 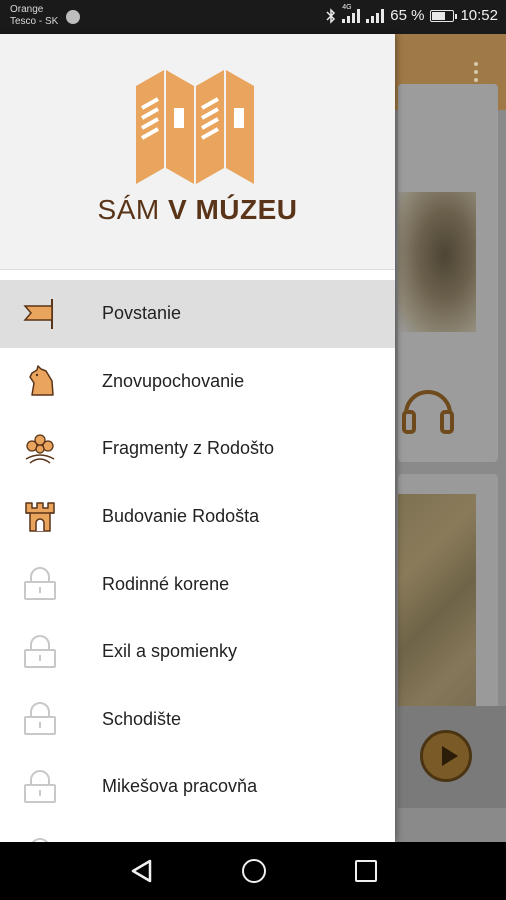 What do you see at coordinates (476, 74) in the screenshot?
I see `overflow-menu-icon` at bounding box center [476, 74].